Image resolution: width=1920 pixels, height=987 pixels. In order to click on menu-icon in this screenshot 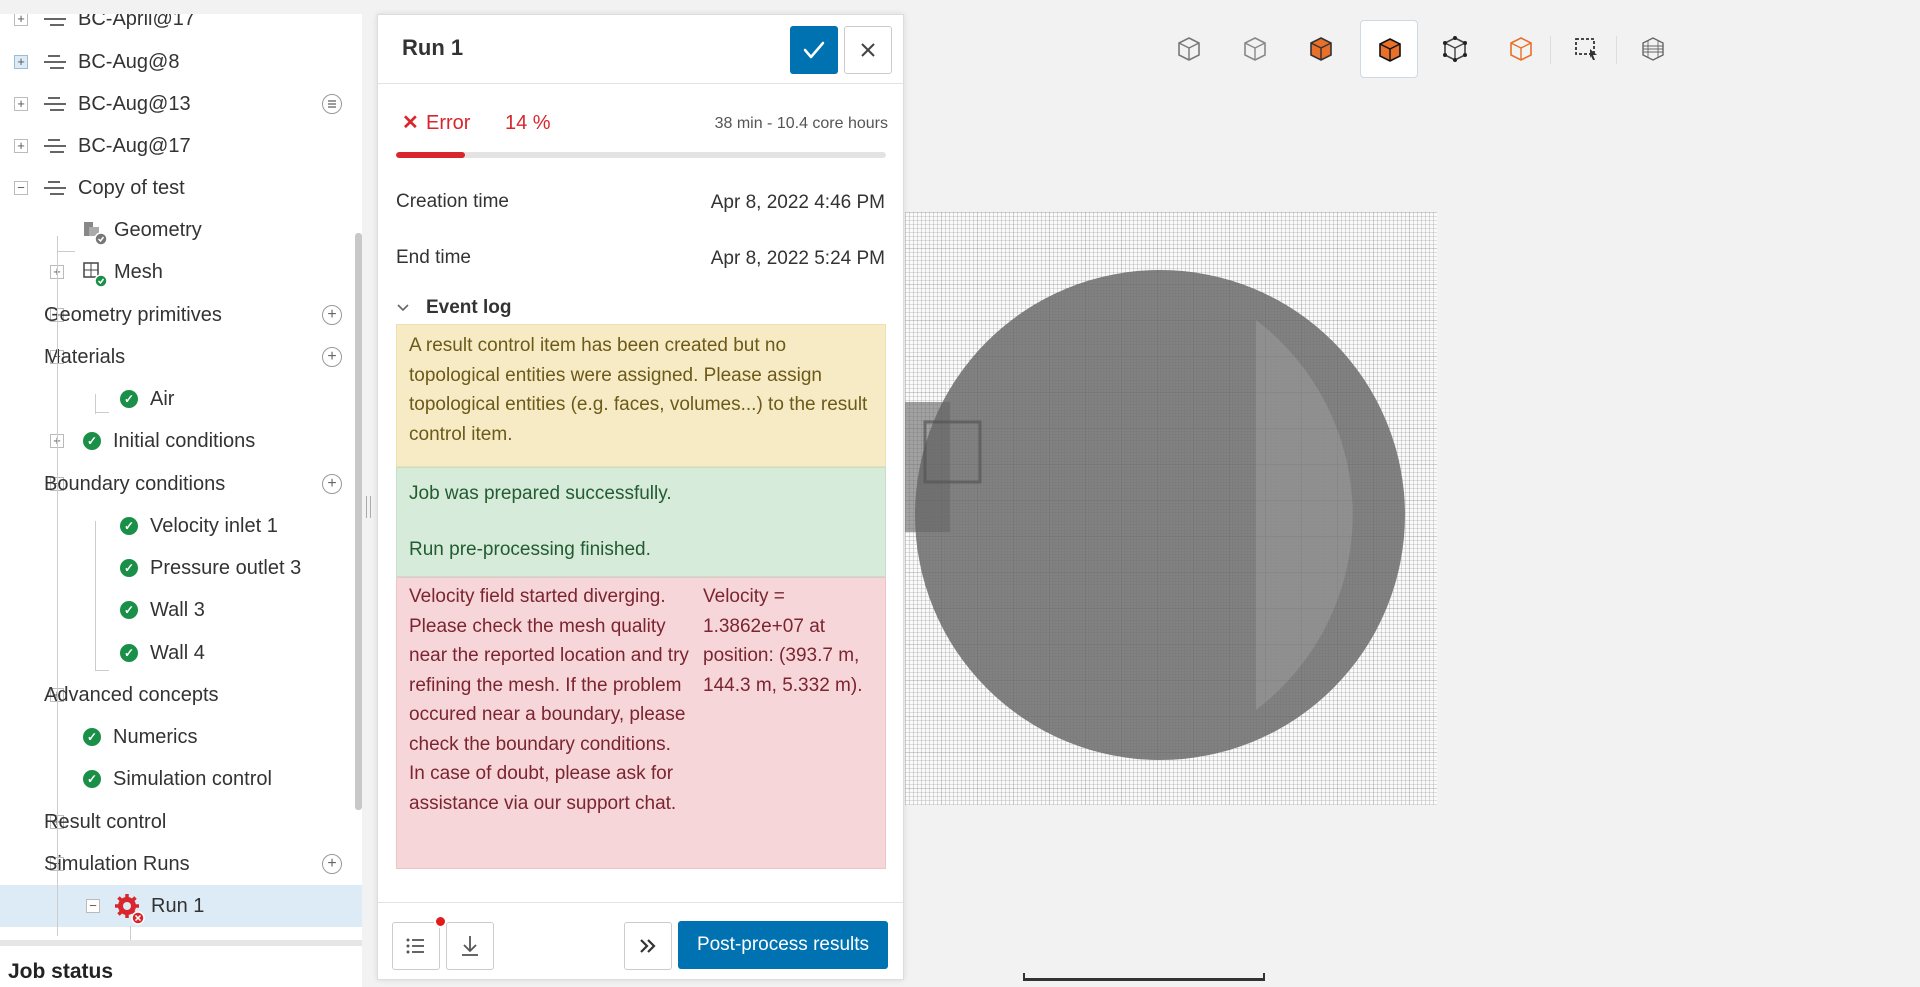, I will do `click(332, 104)`.